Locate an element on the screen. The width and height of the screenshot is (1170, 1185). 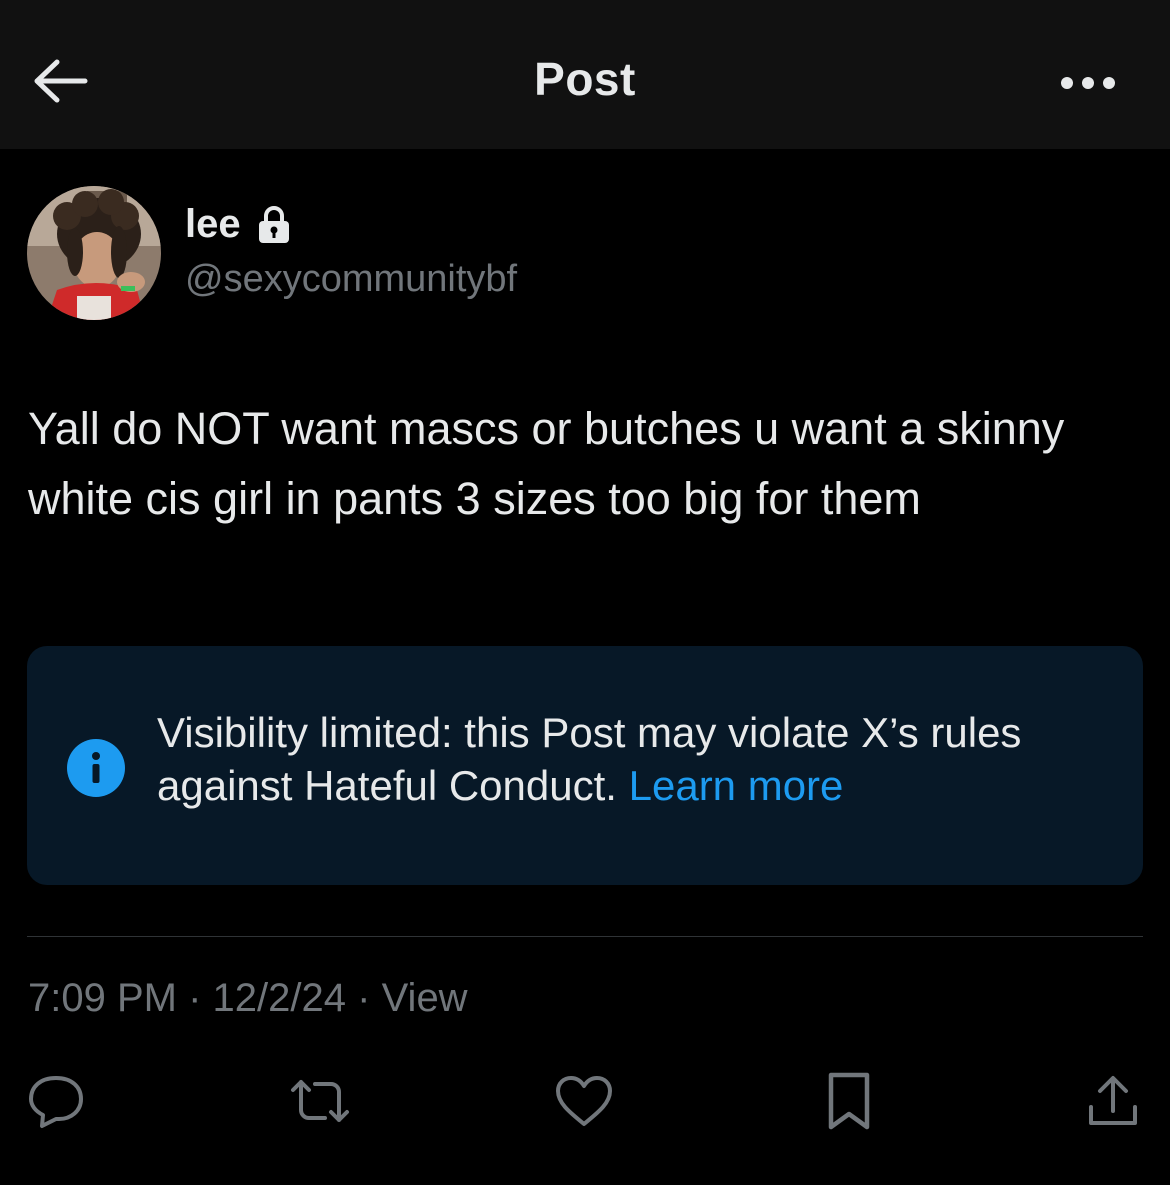
share-button is located at coordinates (1113, 1101).